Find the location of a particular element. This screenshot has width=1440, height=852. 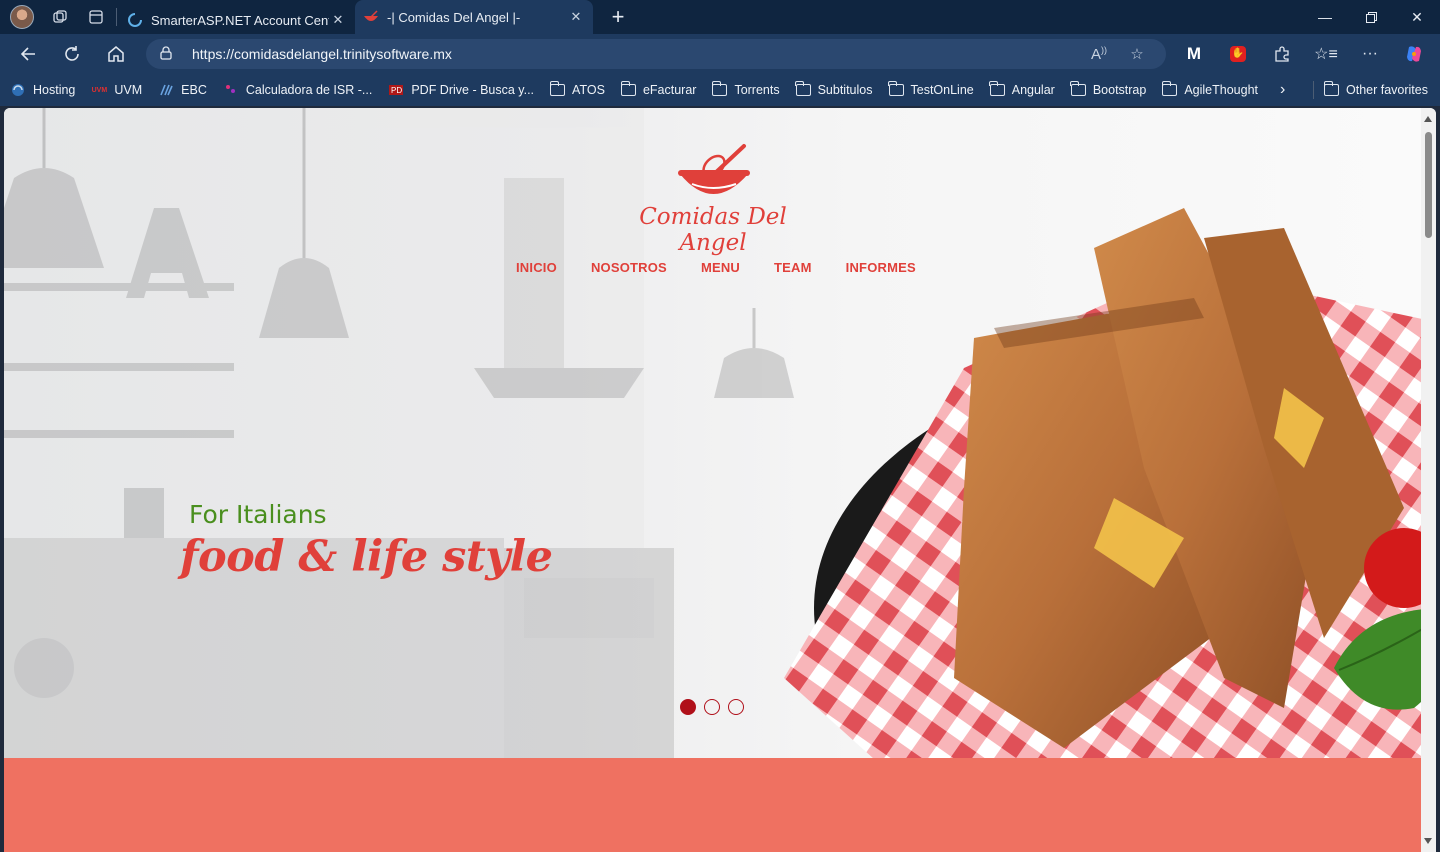

slide-kicker: For Italians is located at coordinates (258, 514).